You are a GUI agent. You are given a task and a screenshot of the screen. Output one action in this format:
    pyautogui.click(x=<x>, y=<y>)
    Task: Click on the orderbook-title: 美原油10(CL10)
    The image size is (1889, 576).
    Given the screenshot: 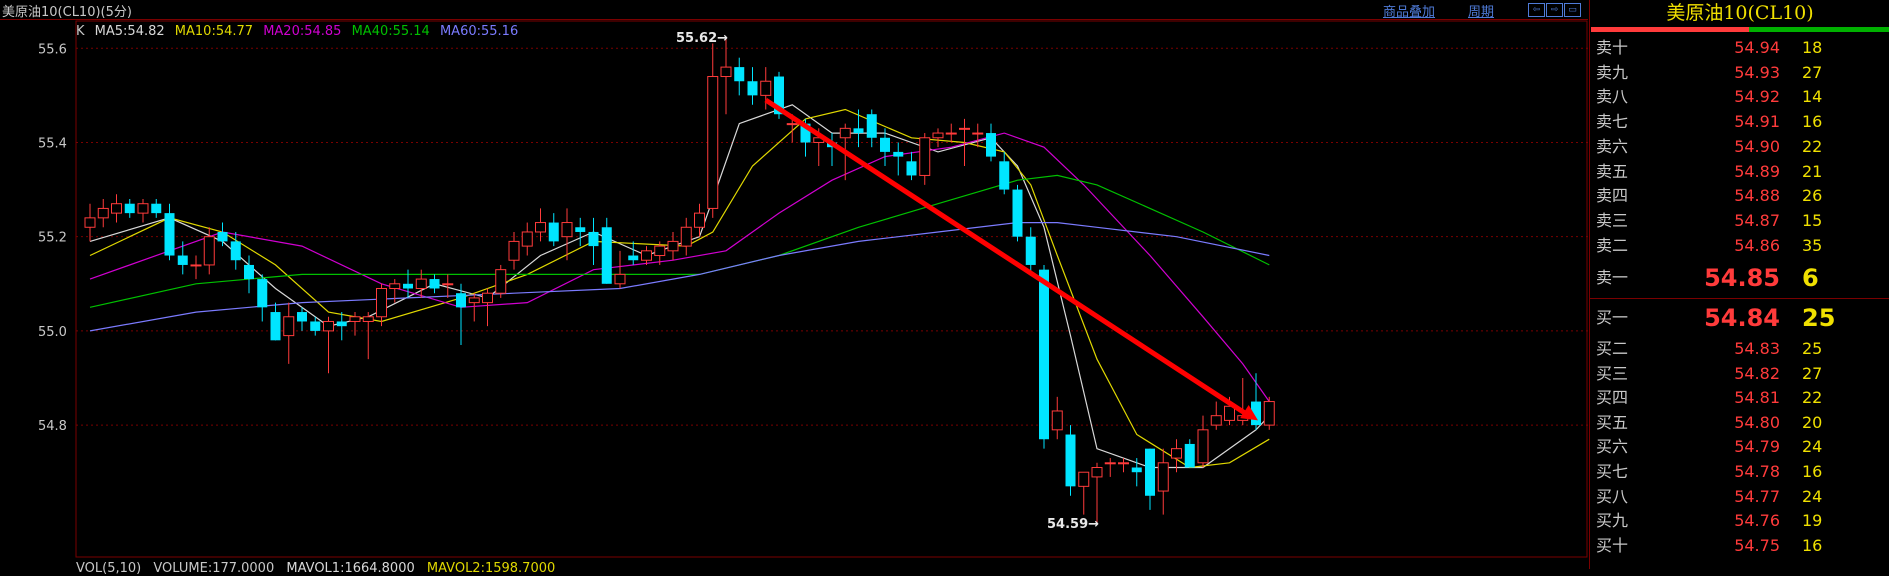 What is the action you would take?
    pyautogui.click(x=1740, y=13)
    